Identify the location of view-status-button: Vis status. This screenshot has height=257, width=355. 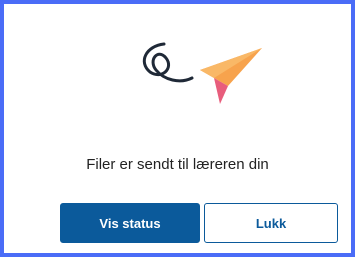
(130, 223).